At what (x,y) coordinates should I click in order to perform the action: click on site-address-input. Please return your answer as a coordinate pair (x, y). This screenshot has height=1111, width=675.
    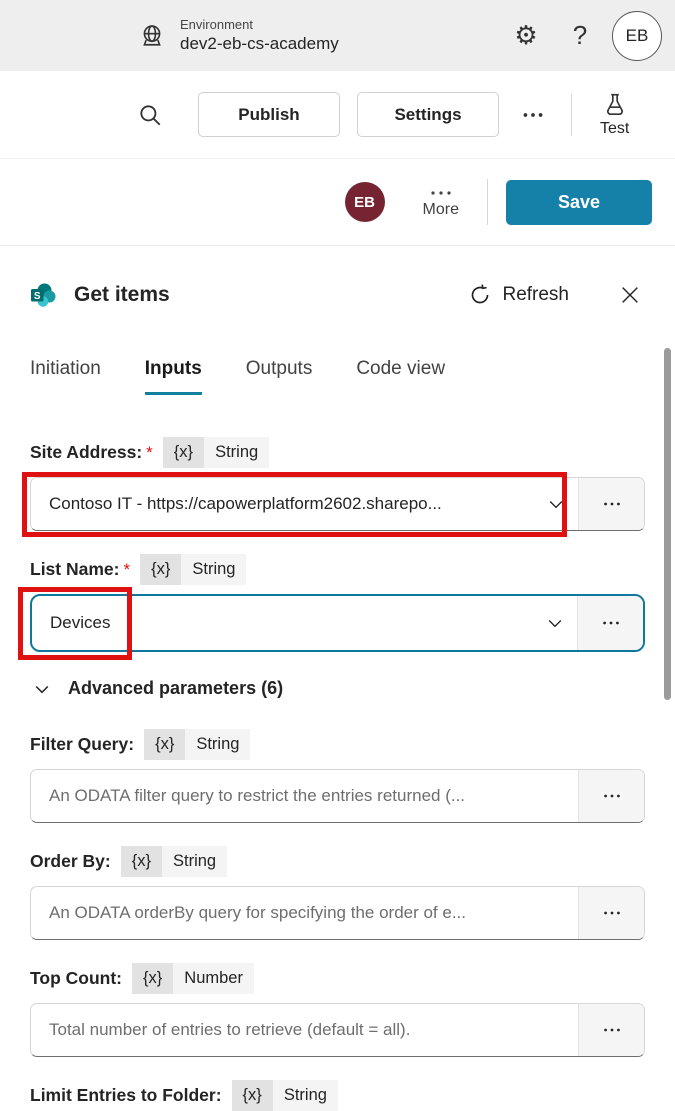
    Looking at the image, I should click on (282, 504).